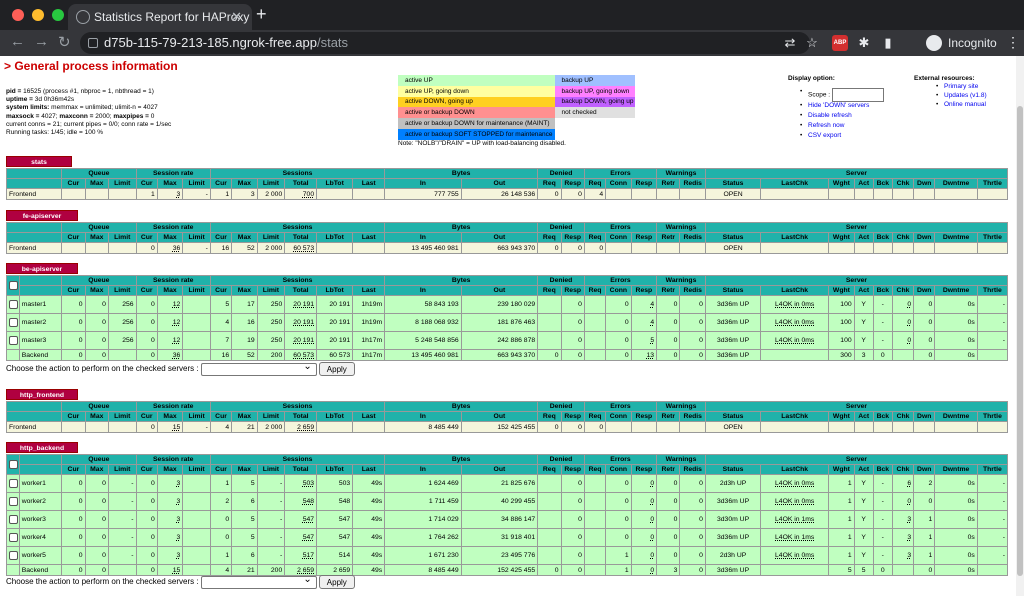 The width and height of the screenshot is (1024, 596). I want to click on cell: 52, so click(244, 355).